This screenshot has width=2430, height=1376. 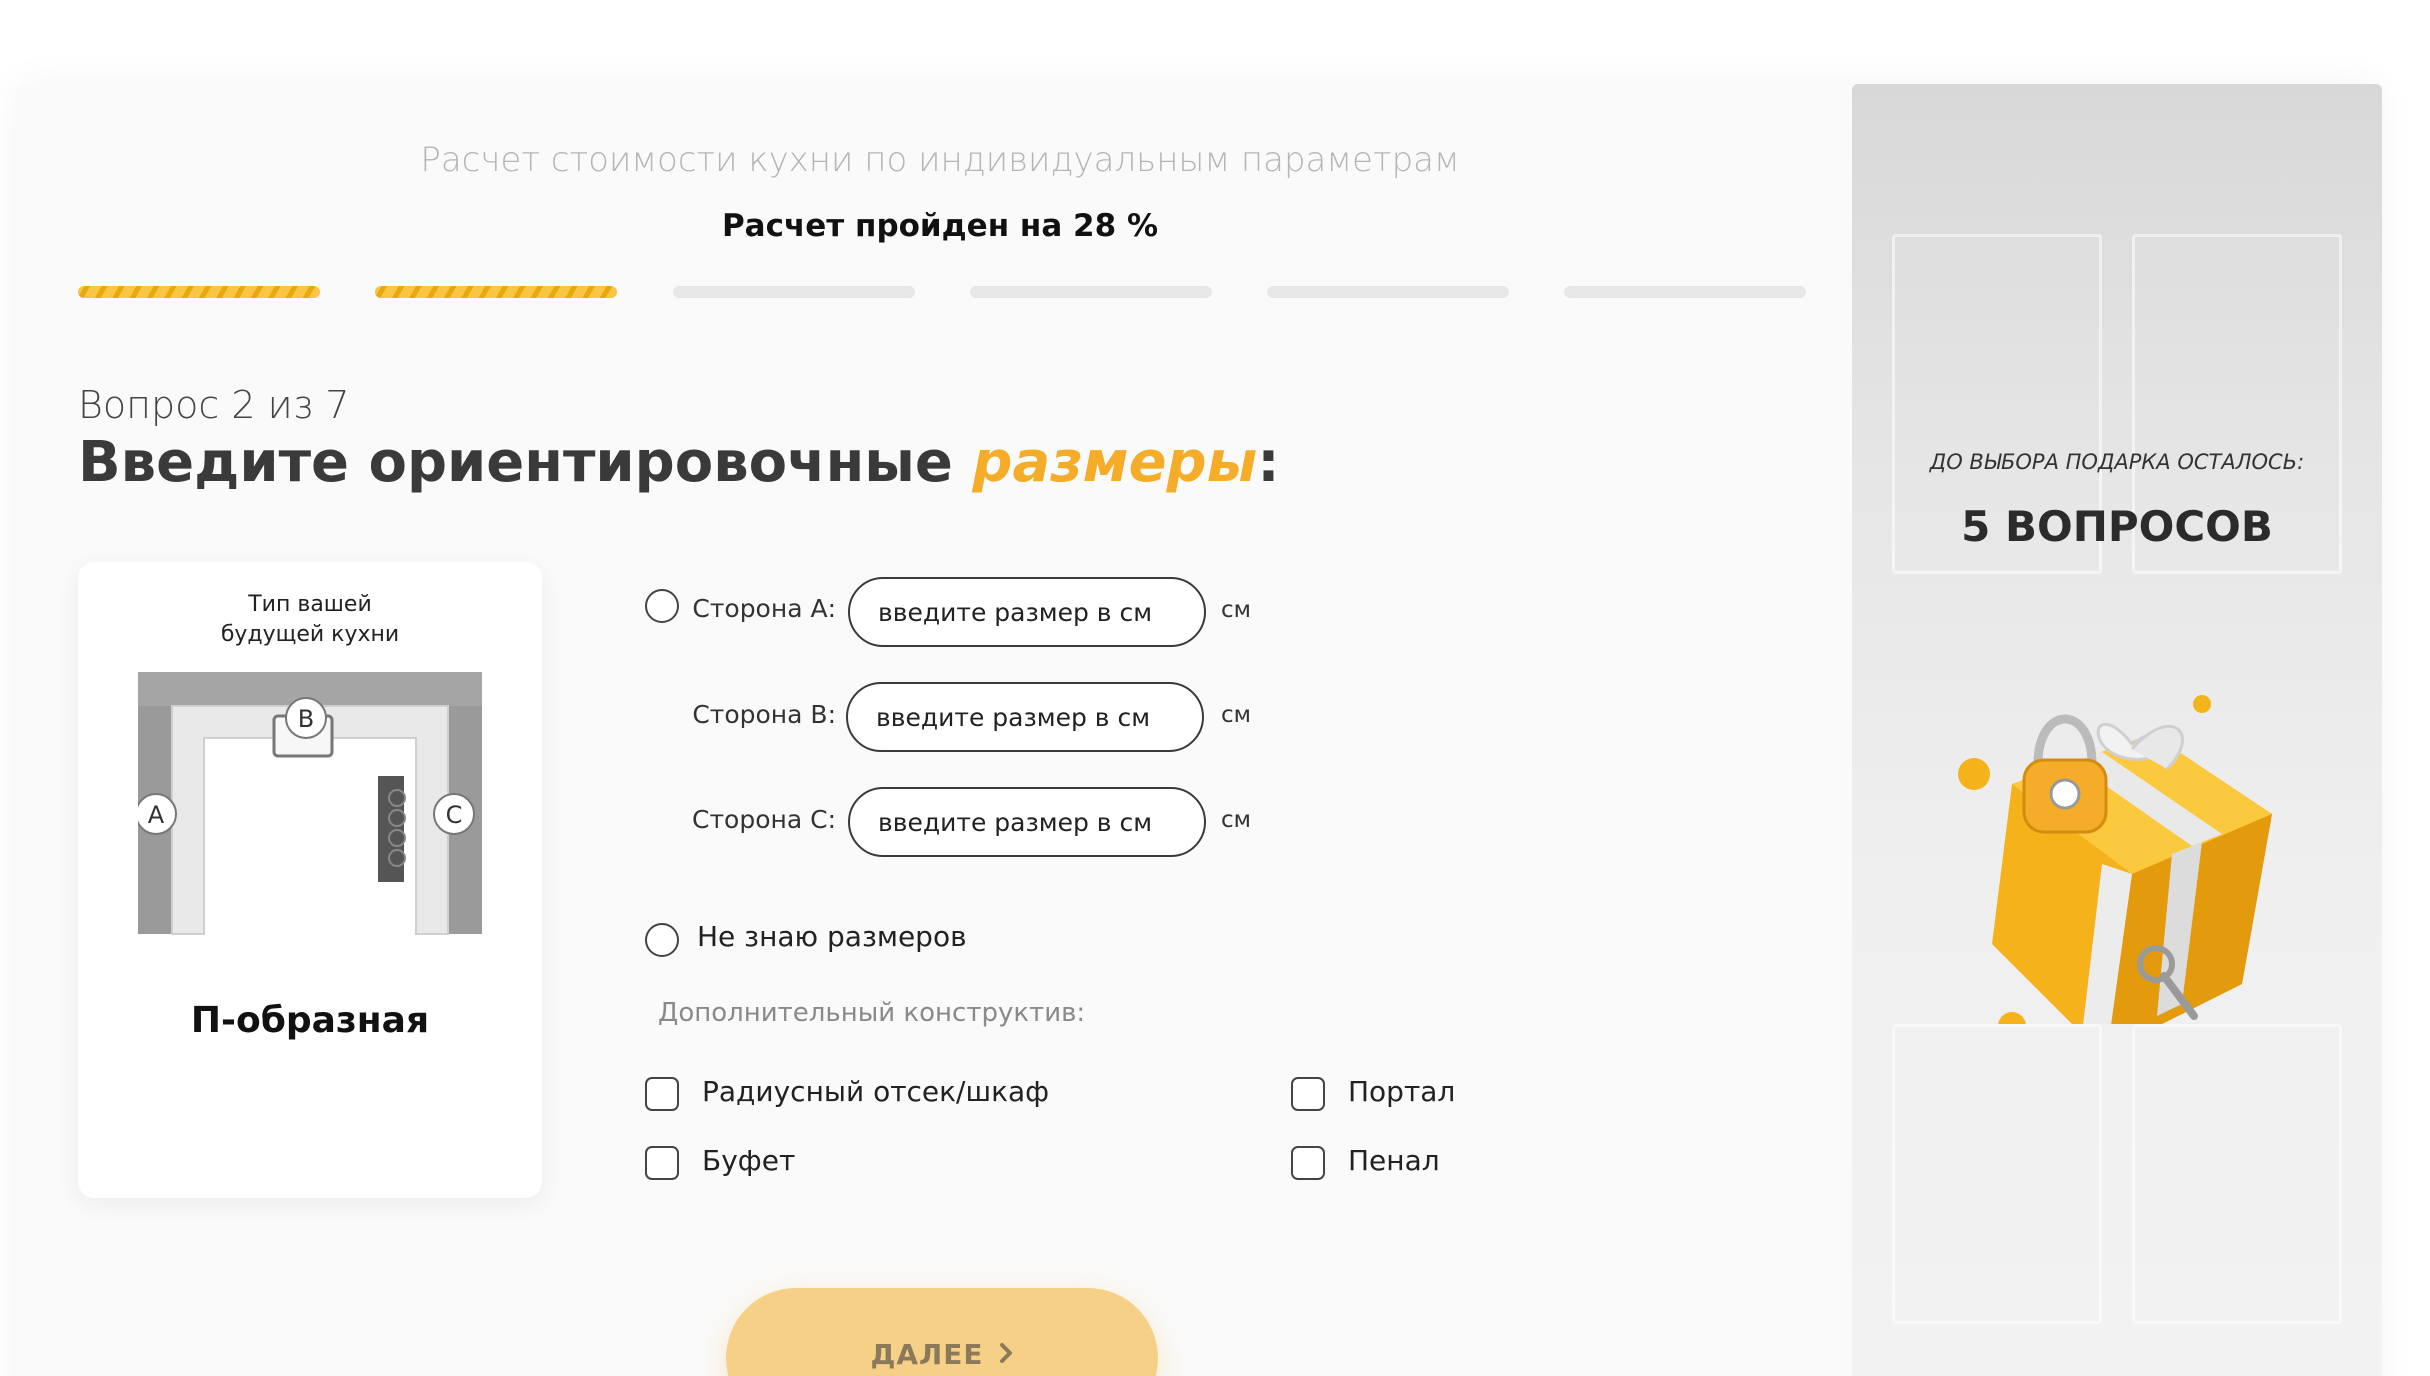 What do you see at coordinates (872, 1013) in the screenshot?
I see `extras-title: Дополнительный конструктив:` at bounding box center [872, 1013].